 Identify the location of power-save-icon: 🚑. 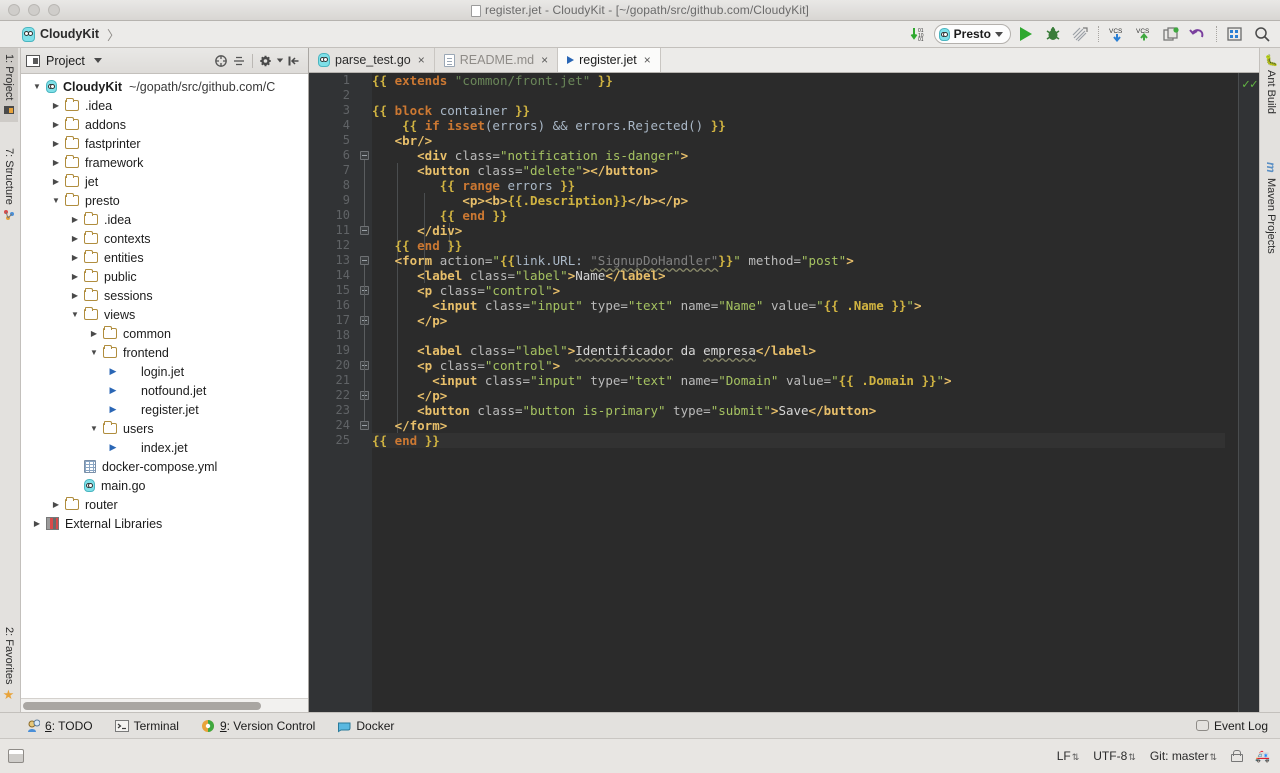
(1262, 756).